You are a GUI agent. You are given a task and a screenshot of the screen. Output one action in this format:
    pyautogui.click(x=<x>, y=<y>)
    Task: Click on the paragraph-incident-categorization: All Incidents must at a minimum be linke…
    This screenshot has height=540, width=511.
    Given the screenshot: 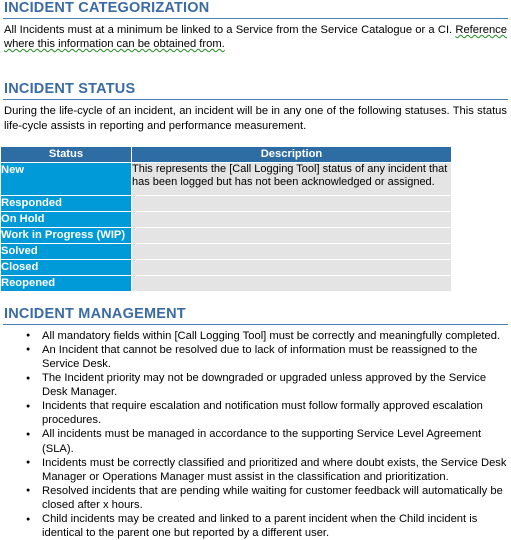 What is the action you would take?
    pyautogui.click(x=255, y=37)
    